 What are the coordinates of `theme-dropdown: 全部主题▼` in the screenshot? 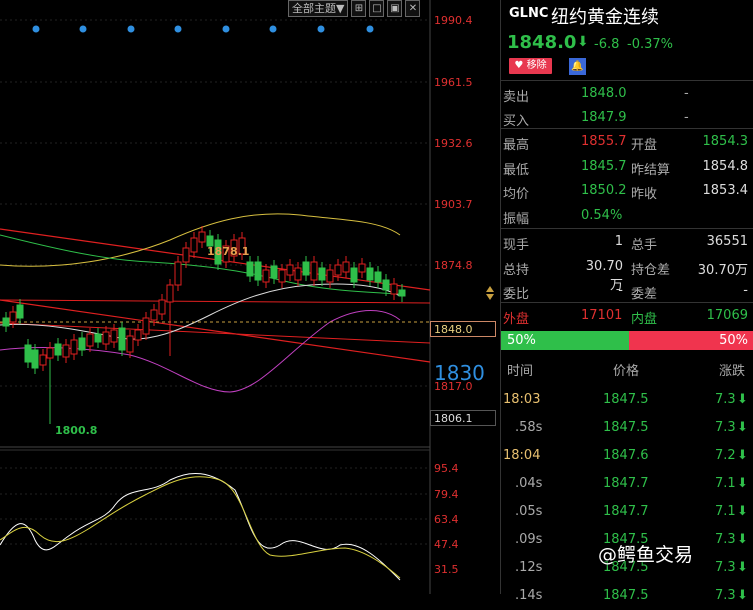 It's located at (318, 8).